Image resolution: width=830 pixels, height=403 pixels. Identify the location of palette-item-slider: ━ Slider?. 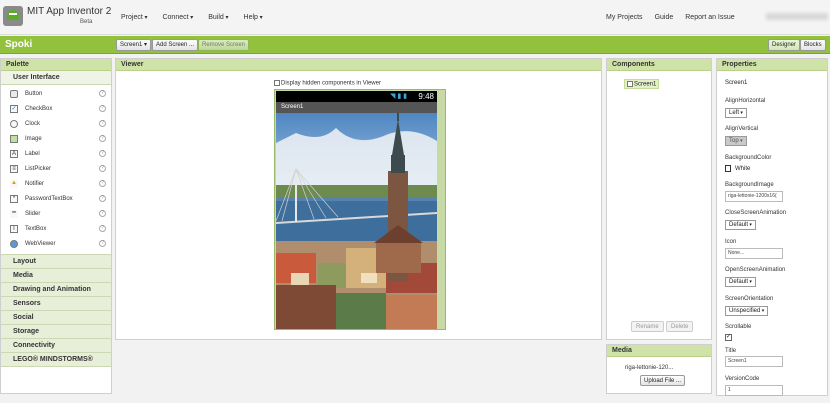
(56, 214).